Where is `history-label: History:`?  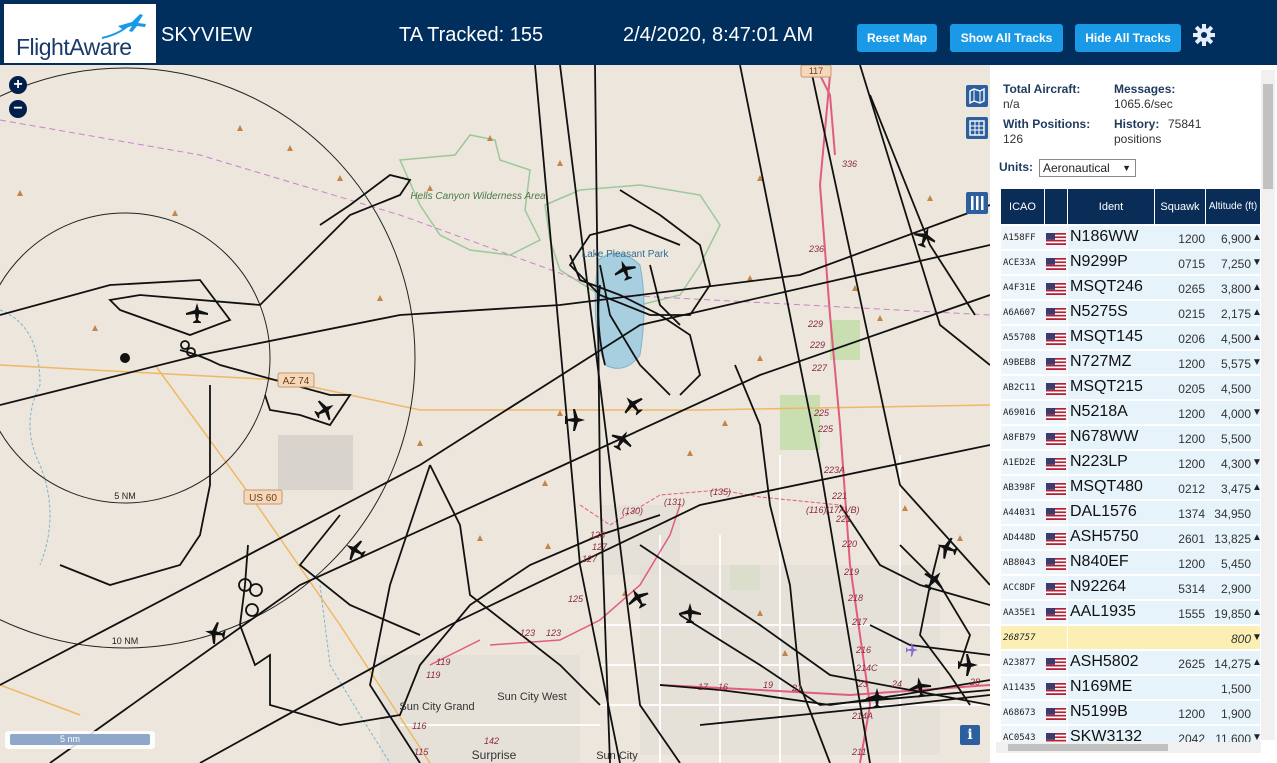 history-label: History: is located at coordinates (1137, 124).